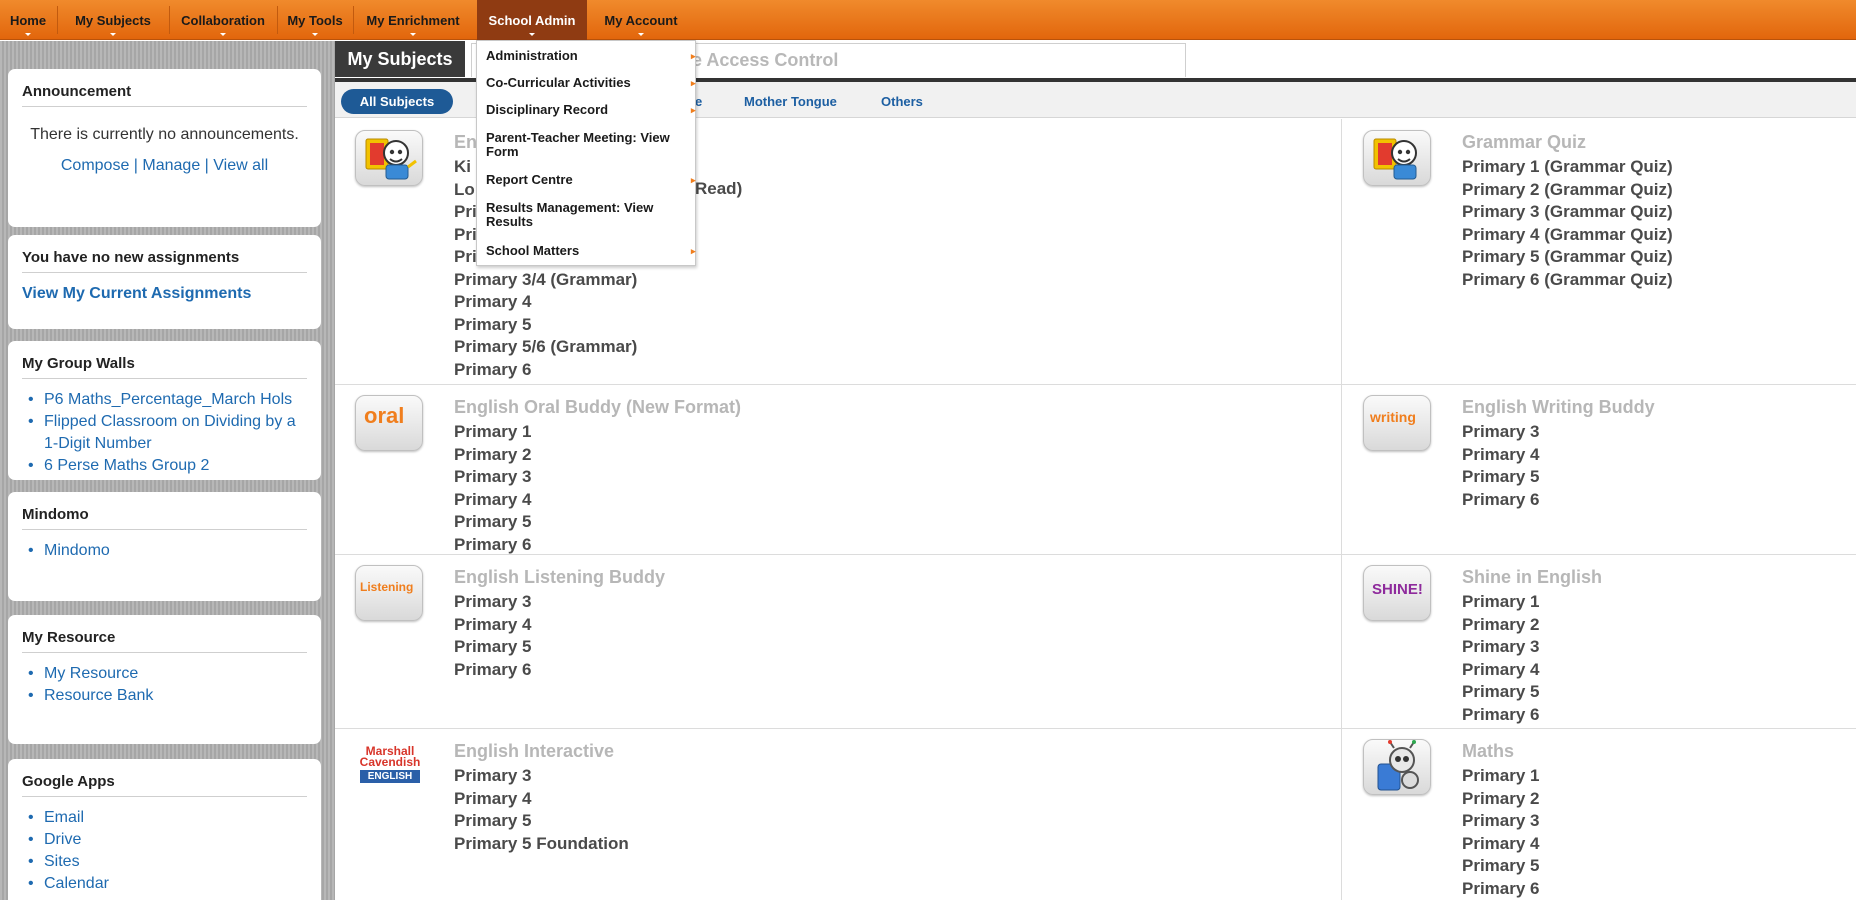 Image resolution: width=1856 pixels, height=900 pixels. Describe the element at coordinates (1567, 257) in the screenshot. I see `level-link: Primary 5 (Grammar Quiz)` at that location.